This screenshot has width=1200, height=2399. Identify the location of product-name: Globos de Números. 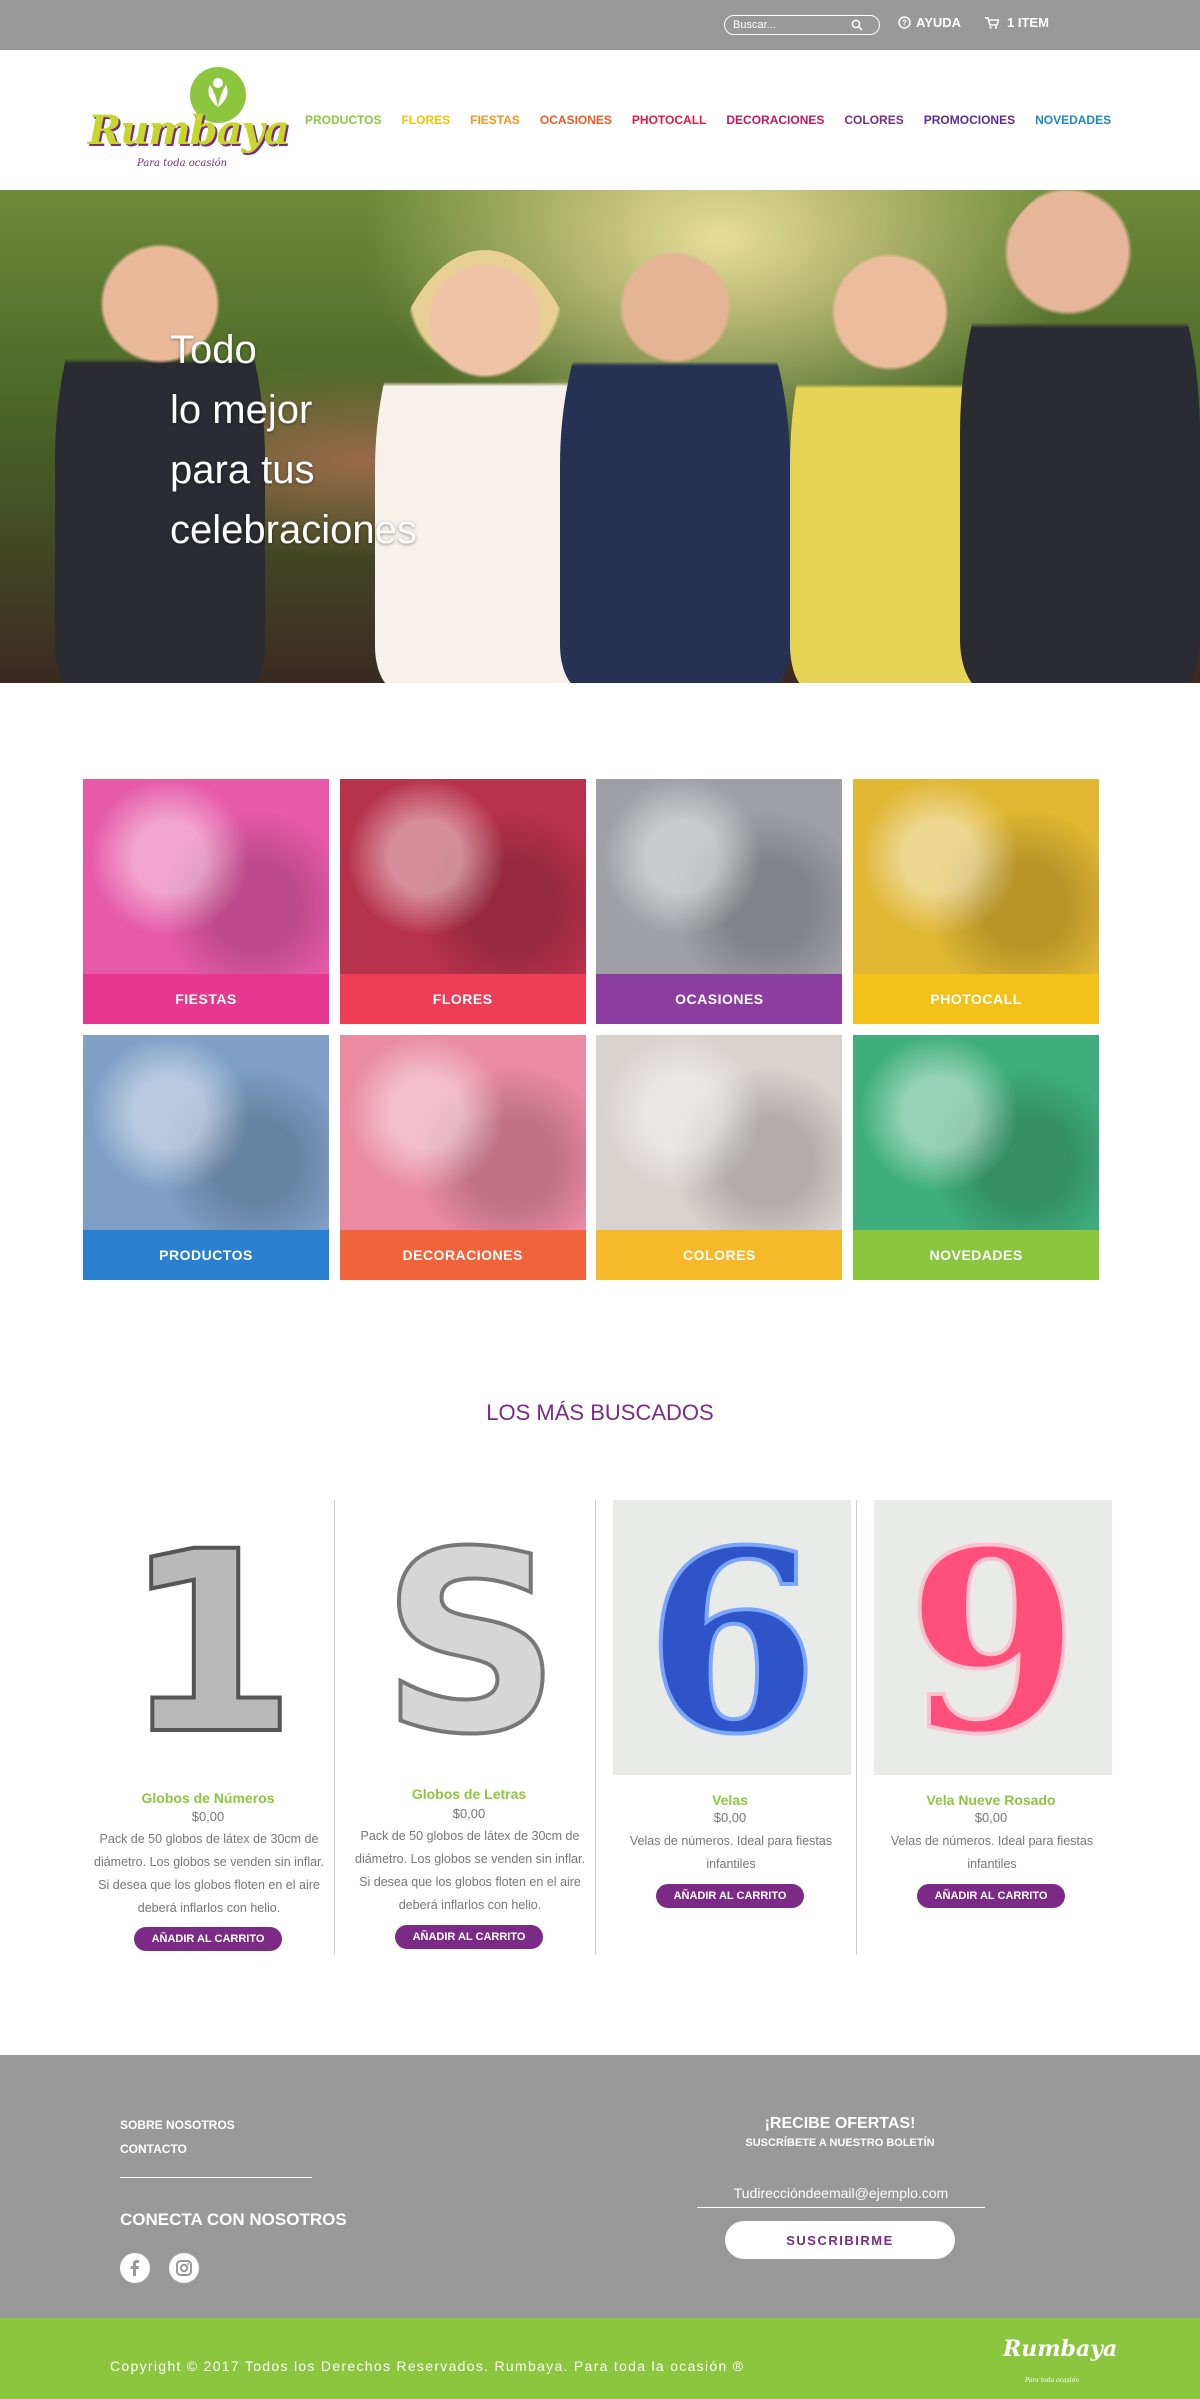
(208, 1798).